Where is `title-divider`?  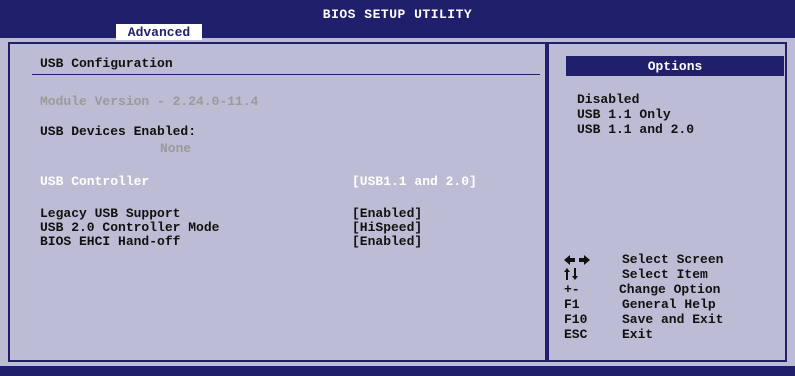
title-divider is located at coordinates (286, 74).